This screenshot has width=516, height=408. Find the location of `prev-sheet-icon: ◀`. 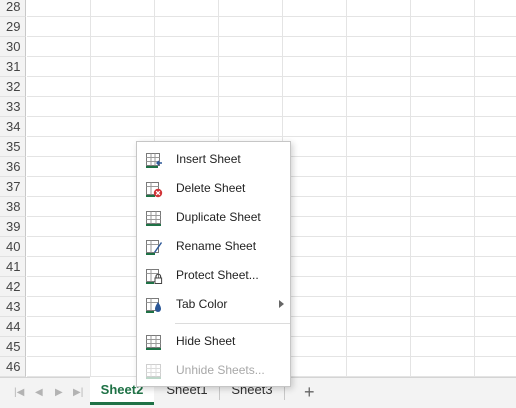

prev-sheet-icon: ◀ is located at coordinates (39, 393).